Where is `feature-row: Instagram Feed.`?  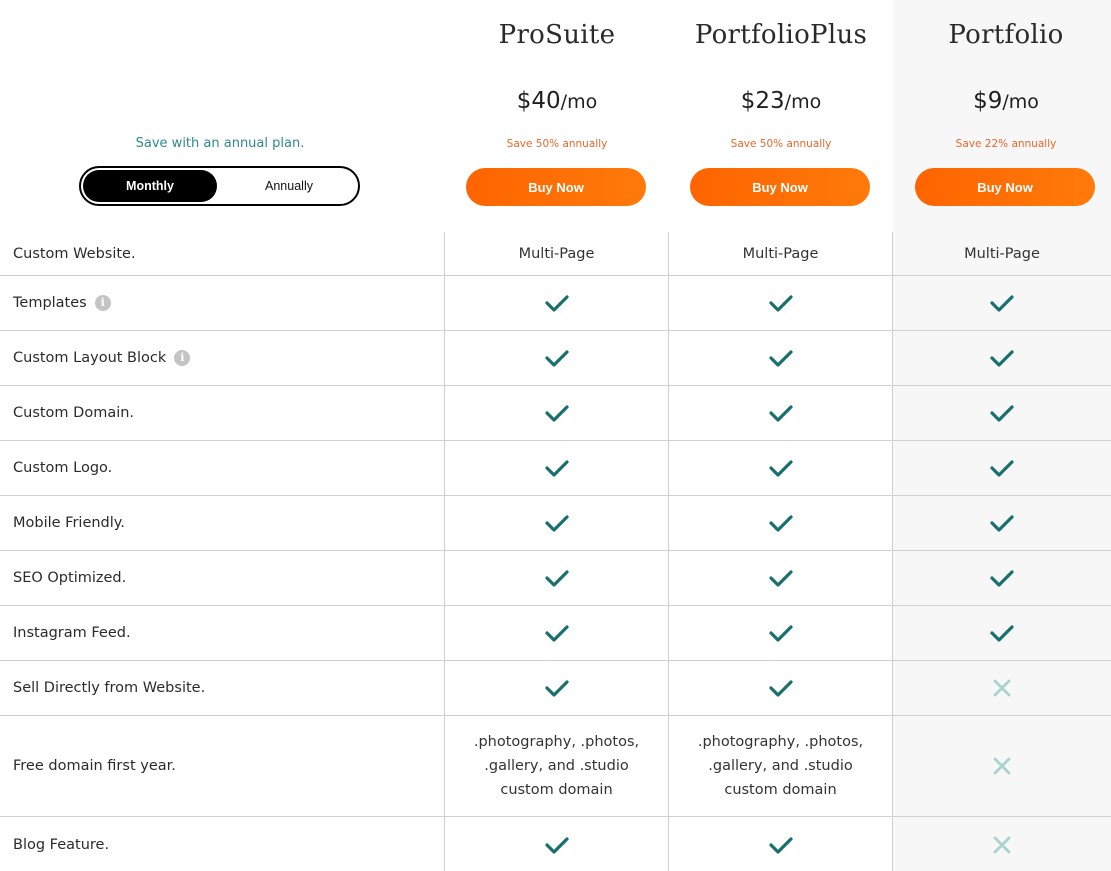
feature-row: Instagram Feed. is located at coordinates (555, 633).